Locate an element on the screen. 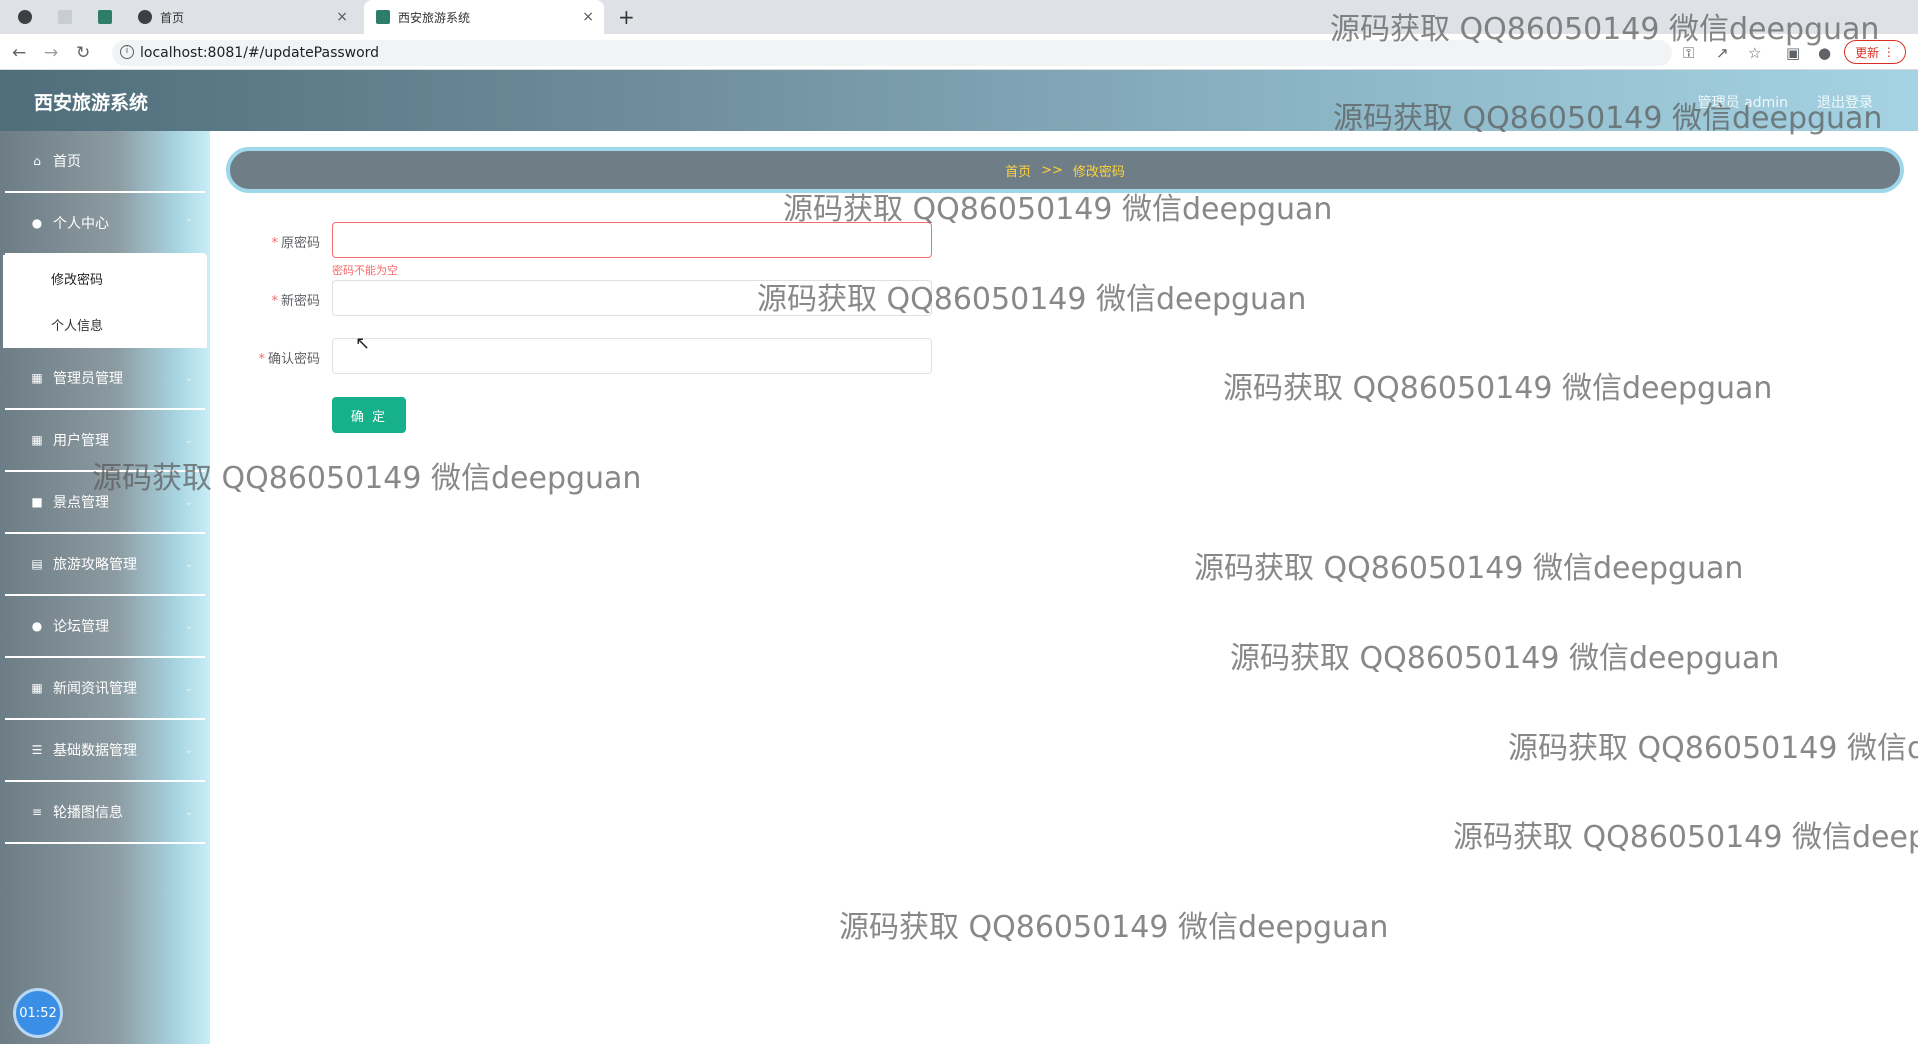 The width and height of the screenshot is (1918, 1044). submenu-personal-center: 修改密码 个人信息 is located at coordinates (105, 301).